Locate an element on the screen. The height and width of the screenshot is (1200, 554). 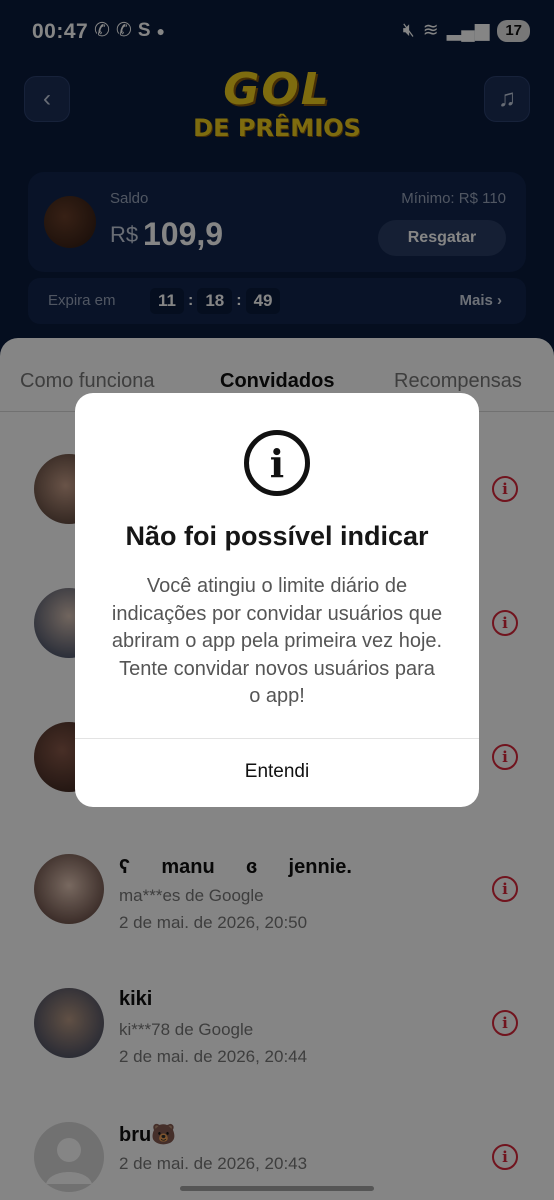
dialog-title: Não foi possível indicar is located at coordinates (277, 536).